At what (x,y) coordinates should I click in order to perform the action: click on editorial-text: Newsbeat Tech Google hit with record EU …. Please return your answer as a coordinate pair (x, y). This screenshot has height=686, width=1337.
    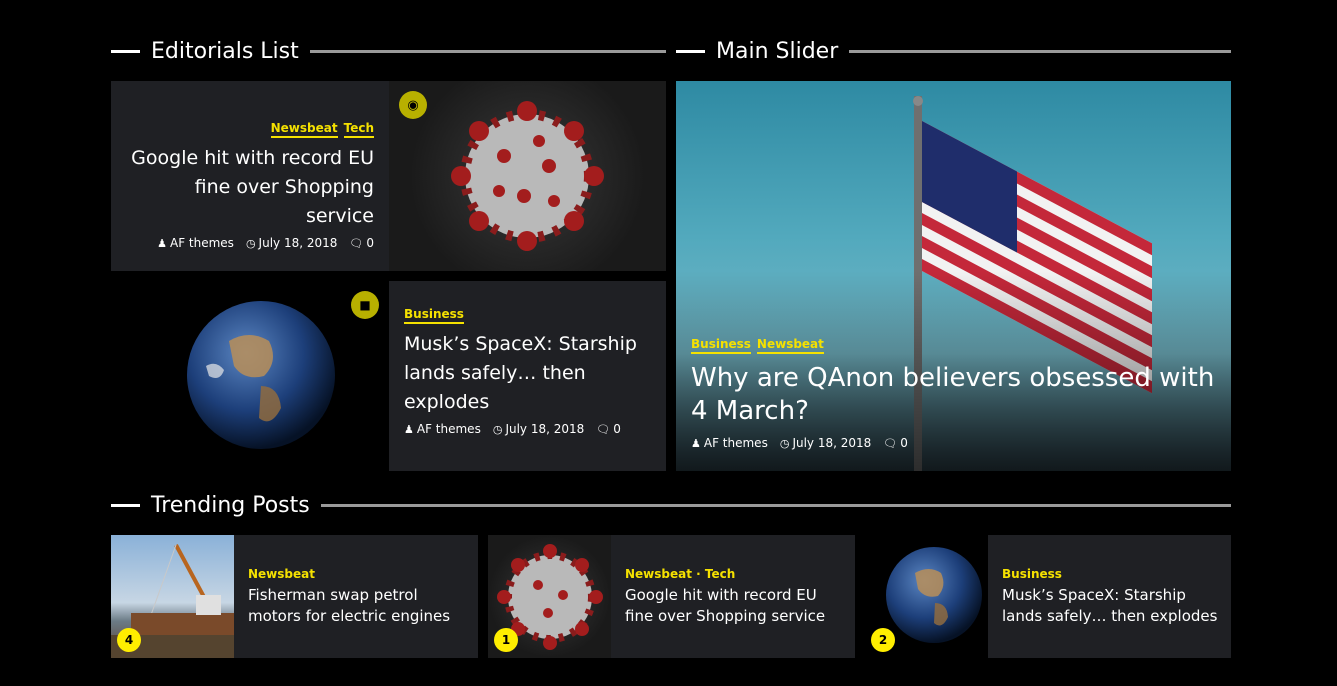
    Looking at the image, I should click on (252, 185).